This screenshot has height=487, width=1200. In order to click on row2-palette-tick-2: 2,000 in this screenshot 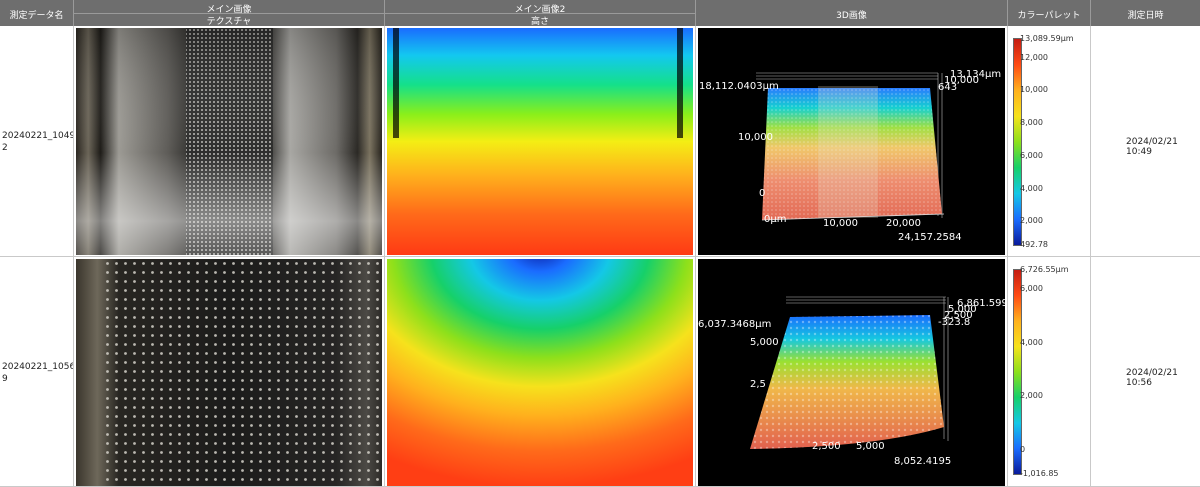, I will do `click(1031, 395)`.